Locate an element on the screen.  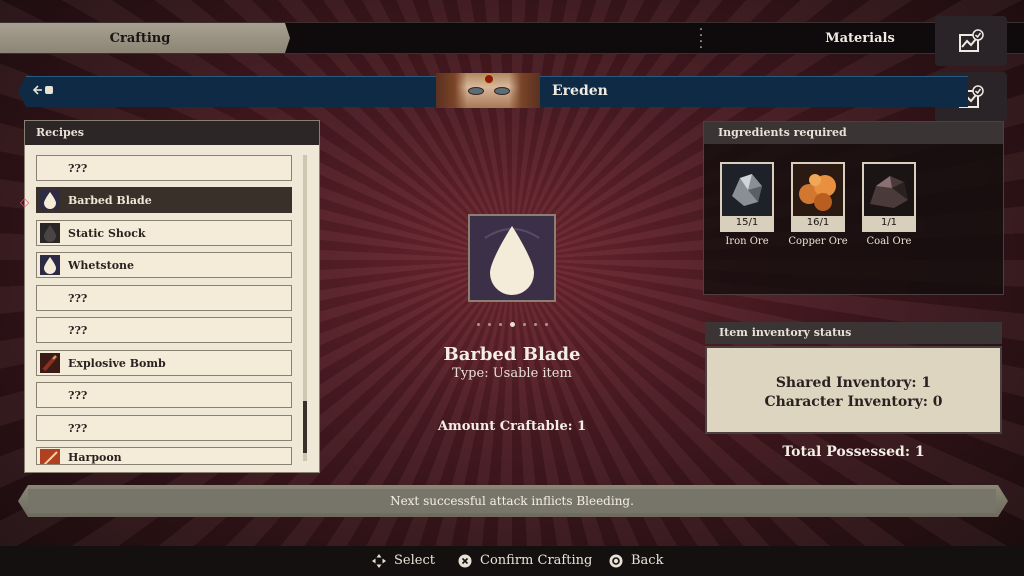
character-inventory: Character Inventory: 0 is located at coordinates (853, 402).